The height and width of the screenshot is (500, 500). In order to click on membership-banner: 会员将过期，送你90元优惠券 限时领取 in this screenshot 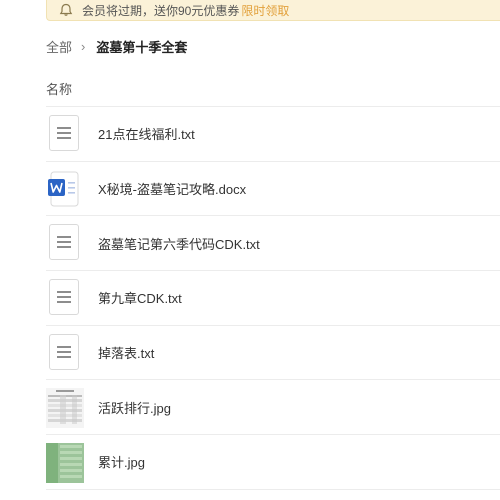, I will do `click(273, 10)`.